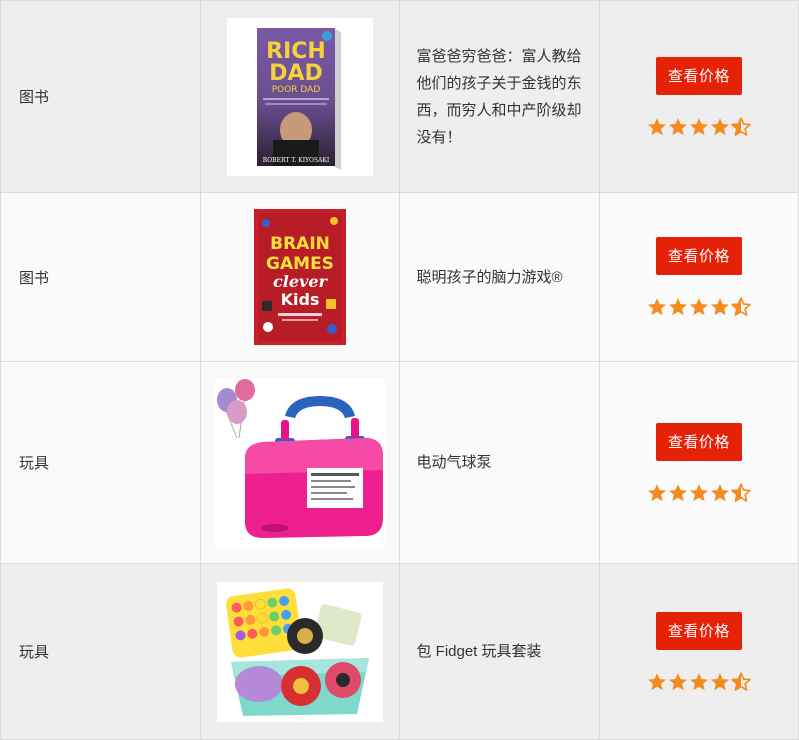  I want to click on product-image-rich-dad-book: RICH DAD POOR DAD ROBERT T. KIYOSAKI, so click(300, 96).